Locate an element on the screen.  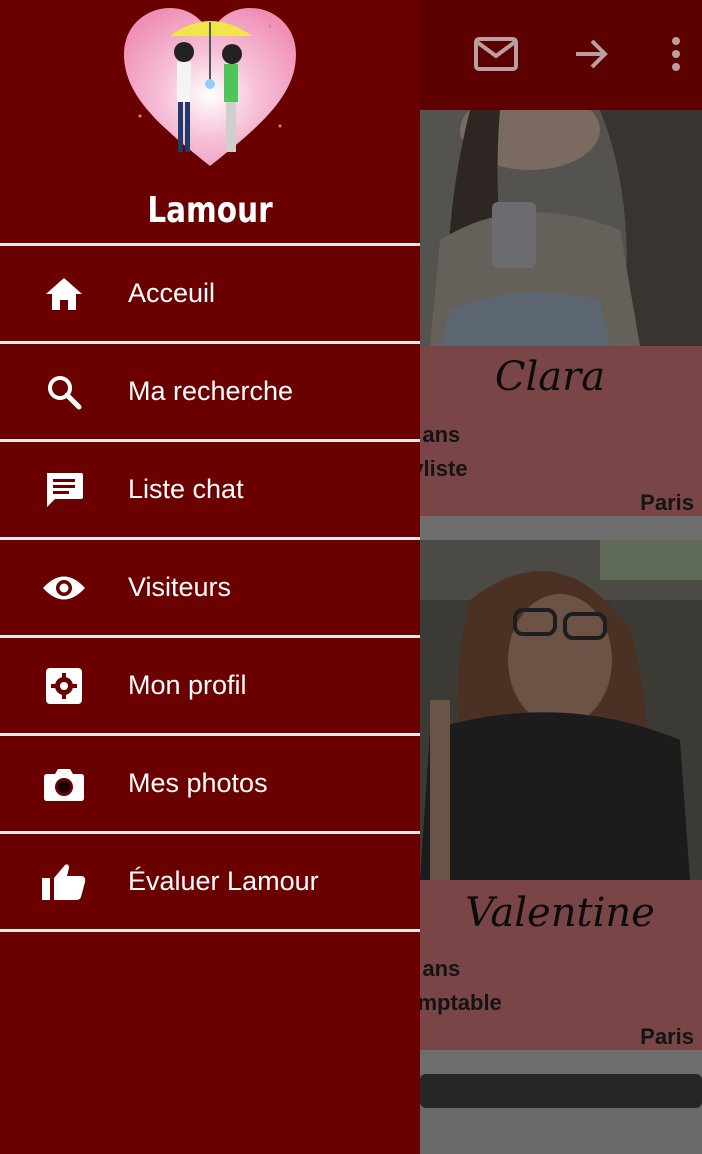
menu-item-visiteurs: Visiteurs is located at coordinates (210, 587).